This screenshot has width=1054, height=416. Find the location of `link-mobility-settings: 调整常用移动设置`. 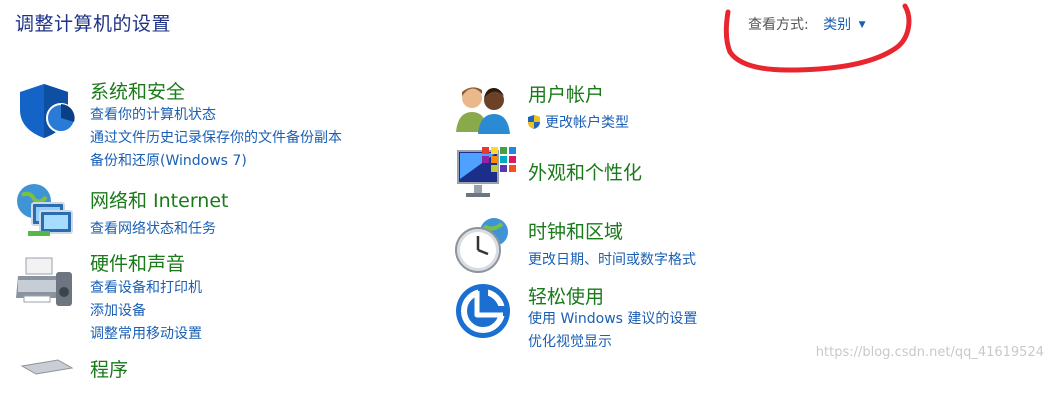

link-mobility-settings: 调整常用移动设置 is located at coordinates (146, 333).